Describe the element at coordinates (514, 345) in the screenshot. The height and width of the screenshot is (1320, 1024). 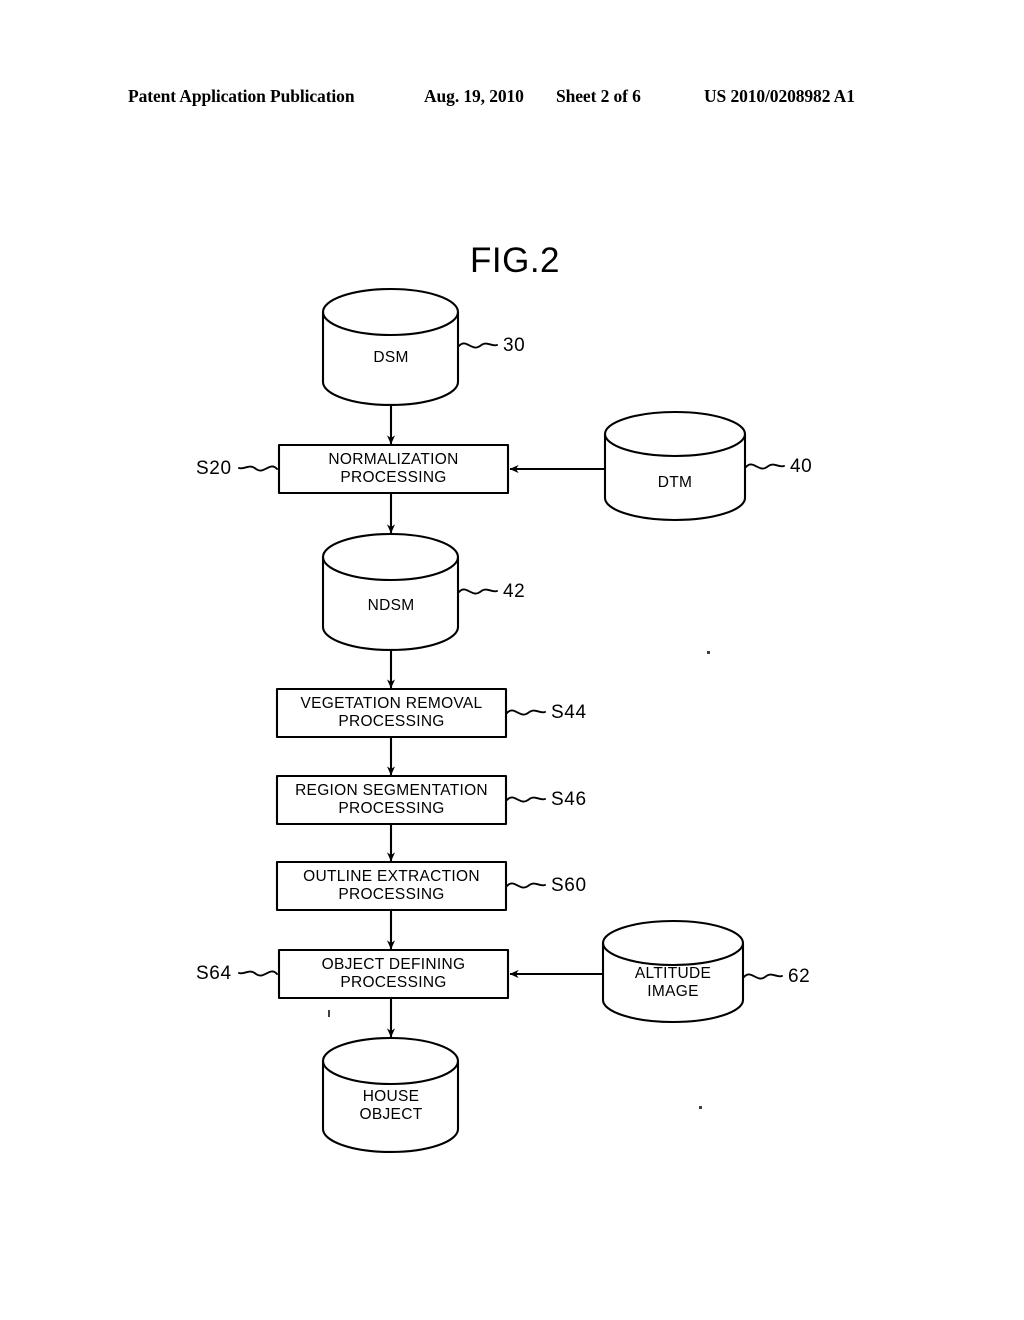
I see `ref-numeral-dsm: 30` at that location.